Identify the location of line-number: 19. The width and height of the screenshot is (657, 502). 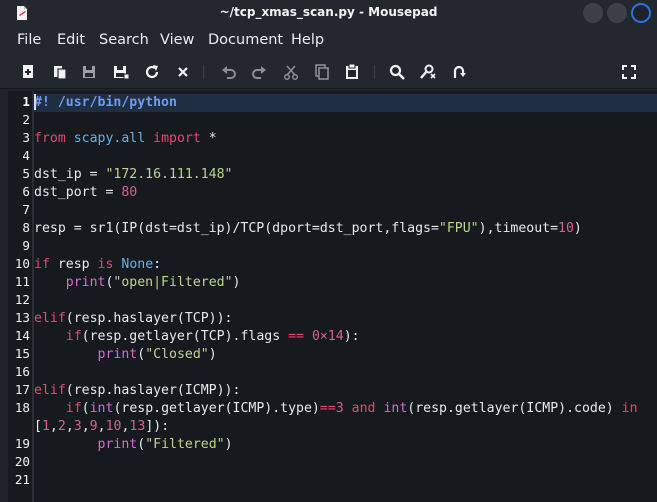
(22, 443).